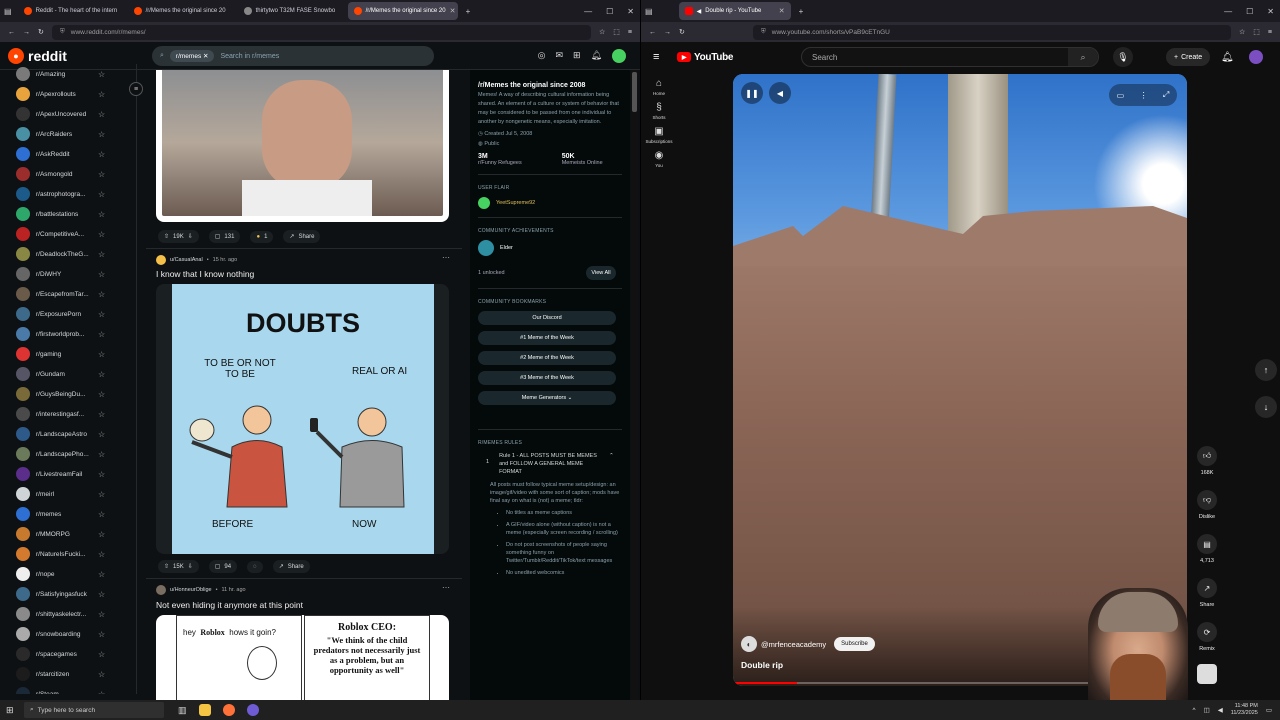 The width and height of the screenshot is (1280, 720). What do you see at coordinates (649, 11) in the screenshot?
I see `tab-list-icon: ▤` at bounding box center [649, 11].